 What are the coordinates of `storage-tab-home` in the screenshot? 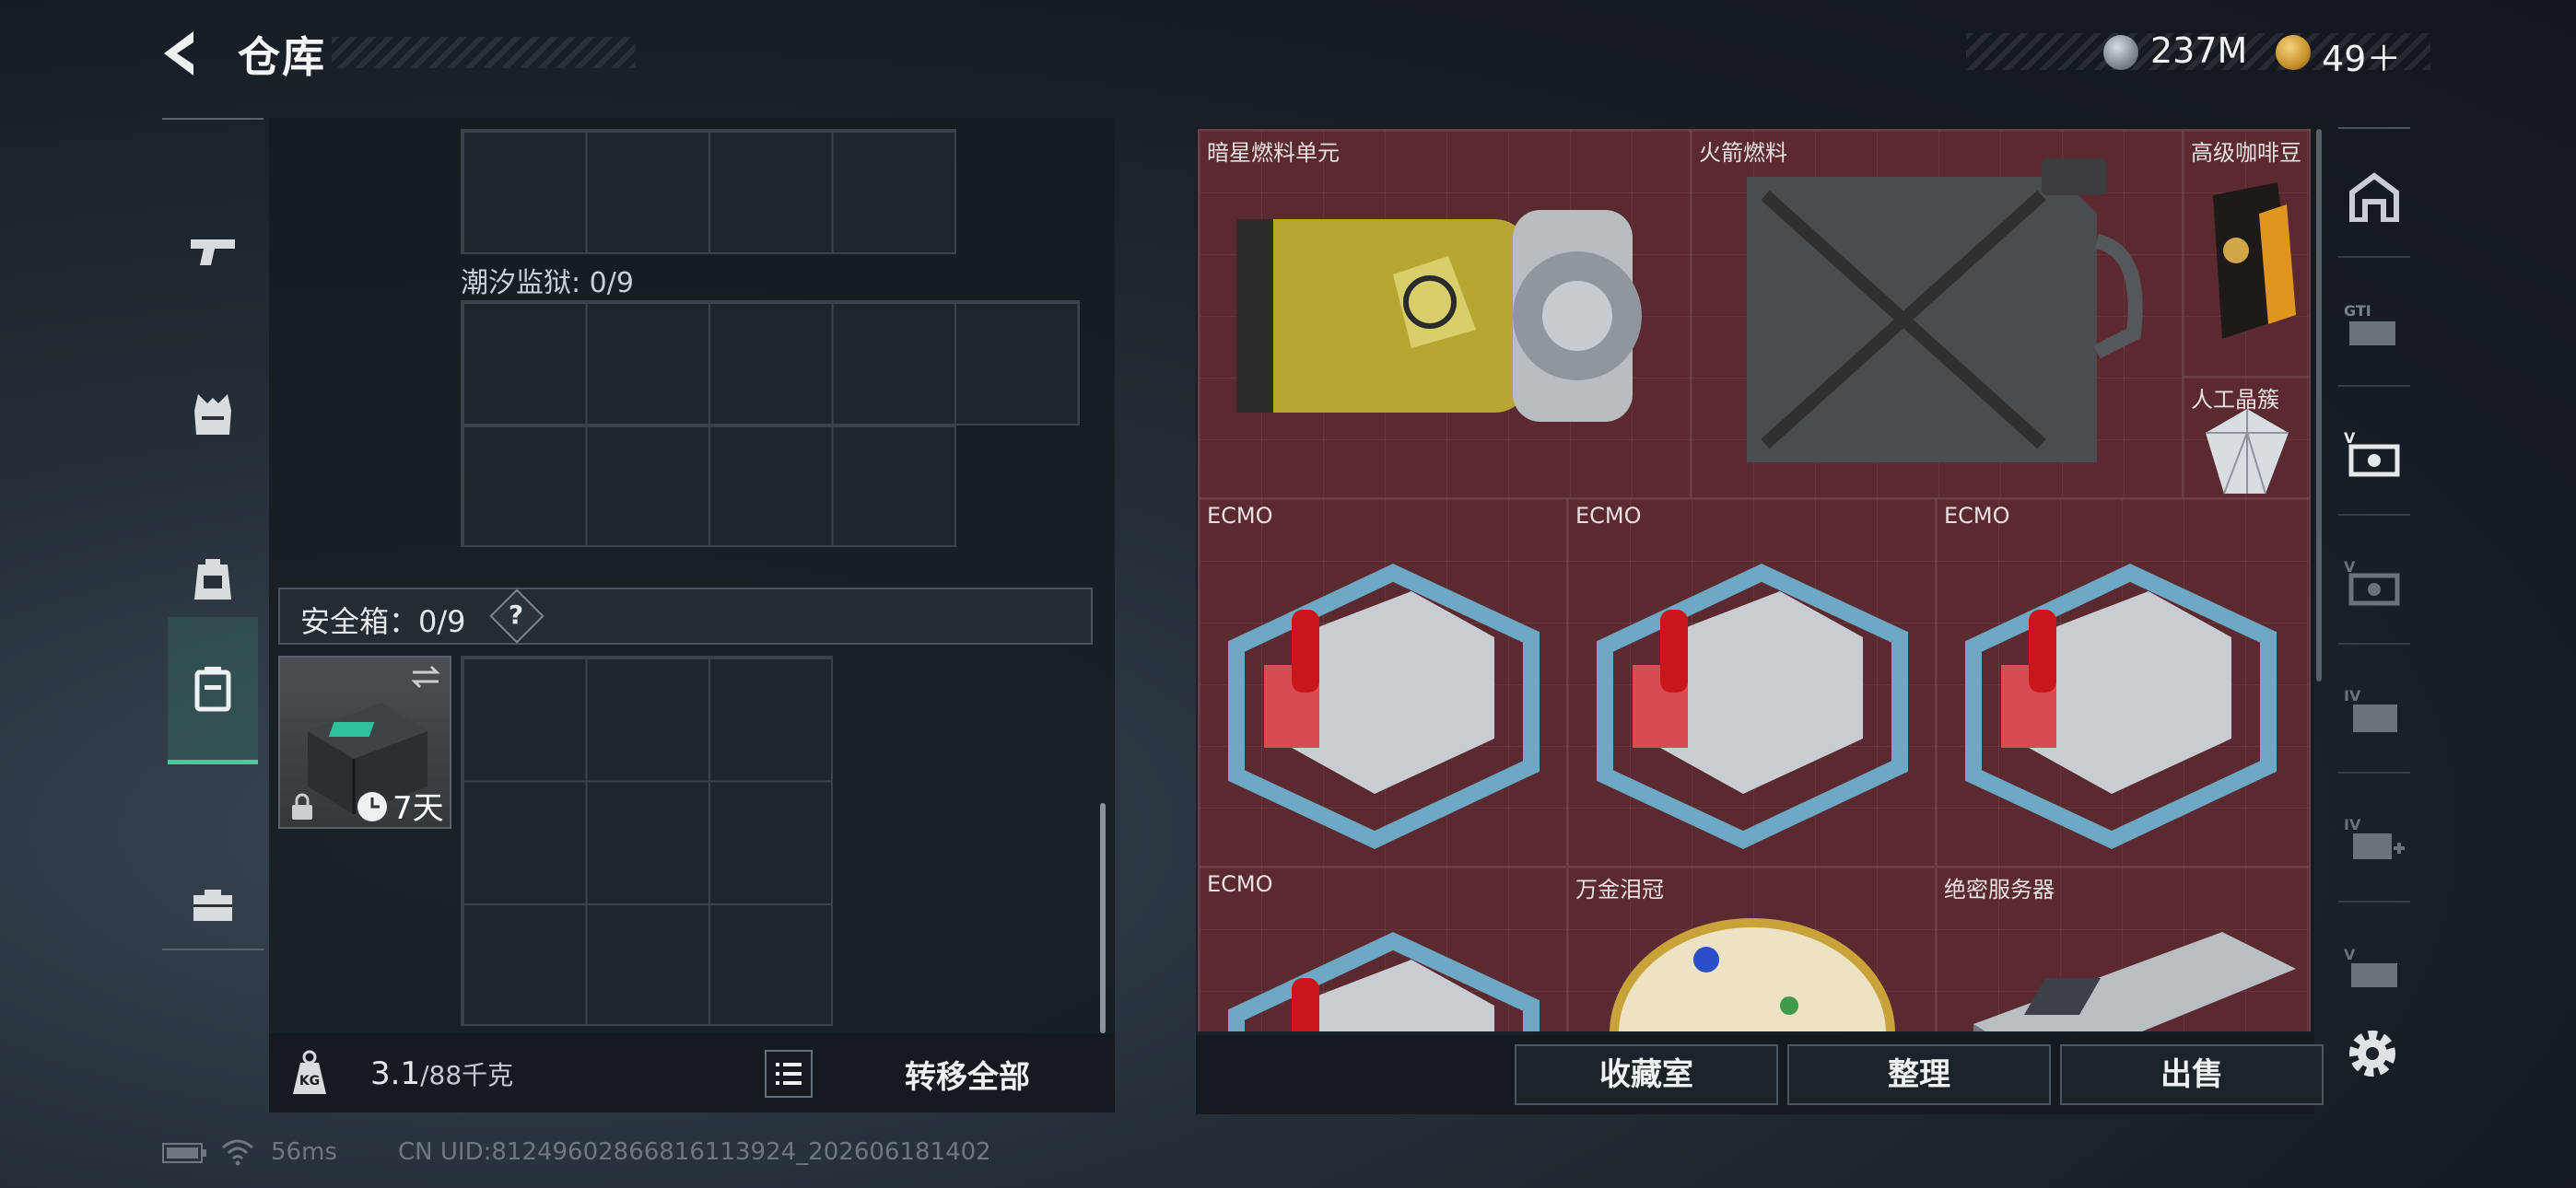 It's located at (2374, 198).